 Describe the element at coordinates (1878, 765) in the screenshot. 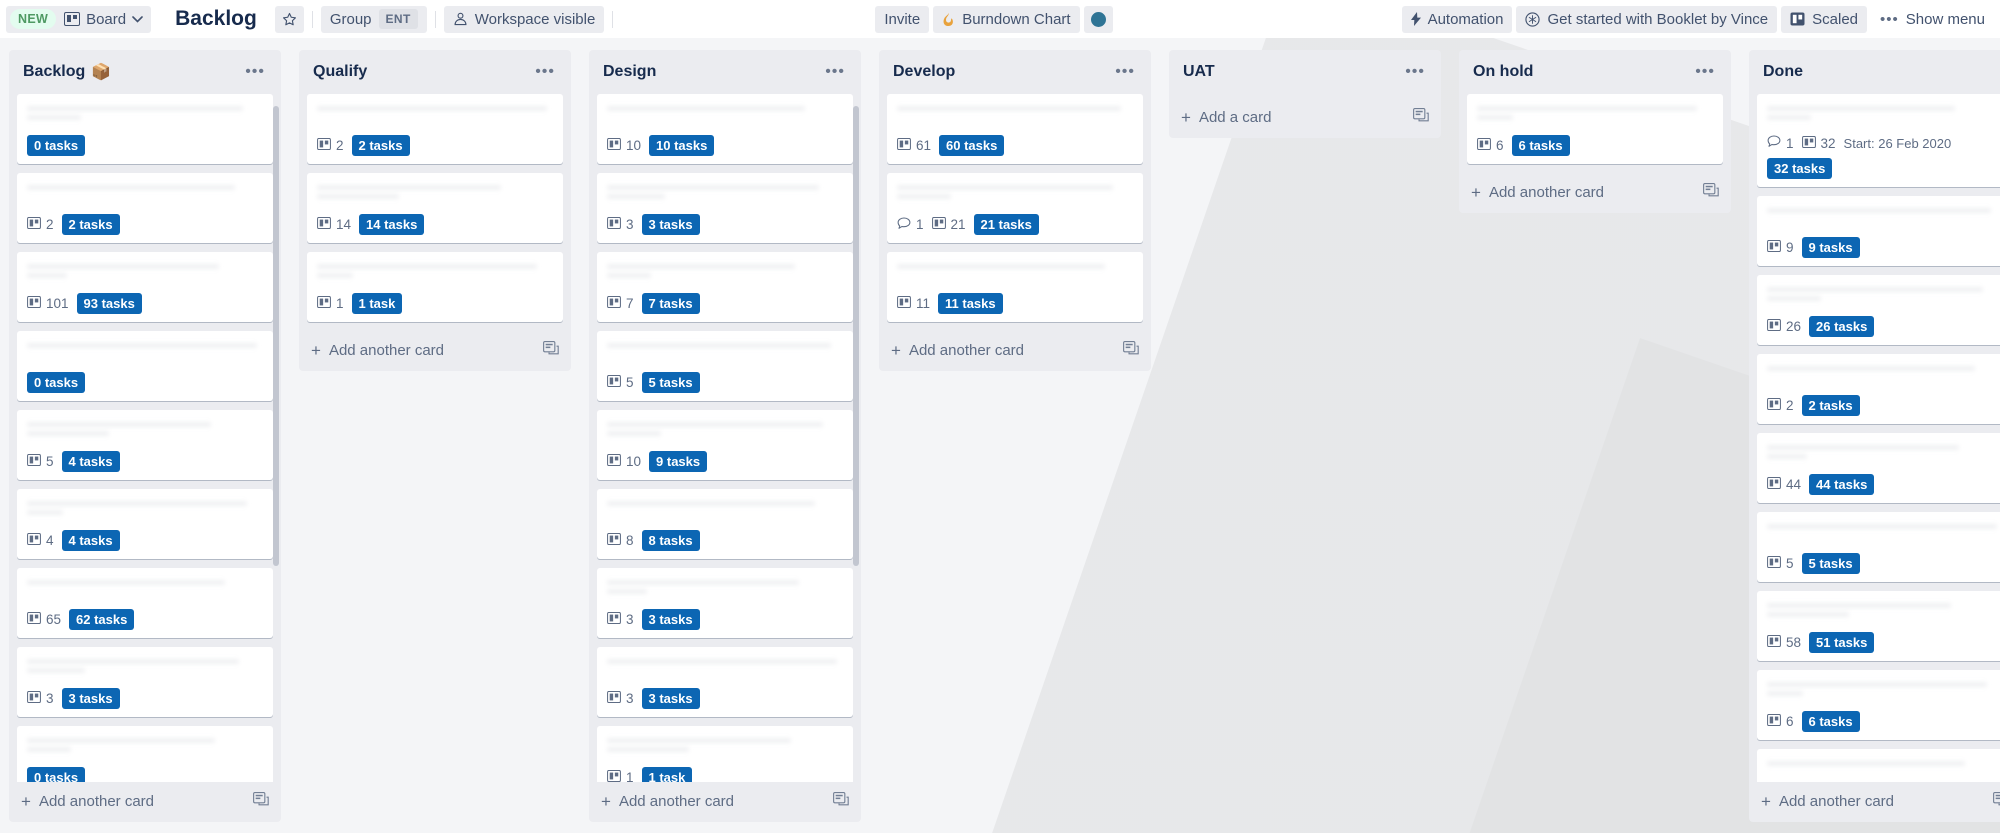

I see `card: 22Start: 3 Mar 202020 tasks` at that location.